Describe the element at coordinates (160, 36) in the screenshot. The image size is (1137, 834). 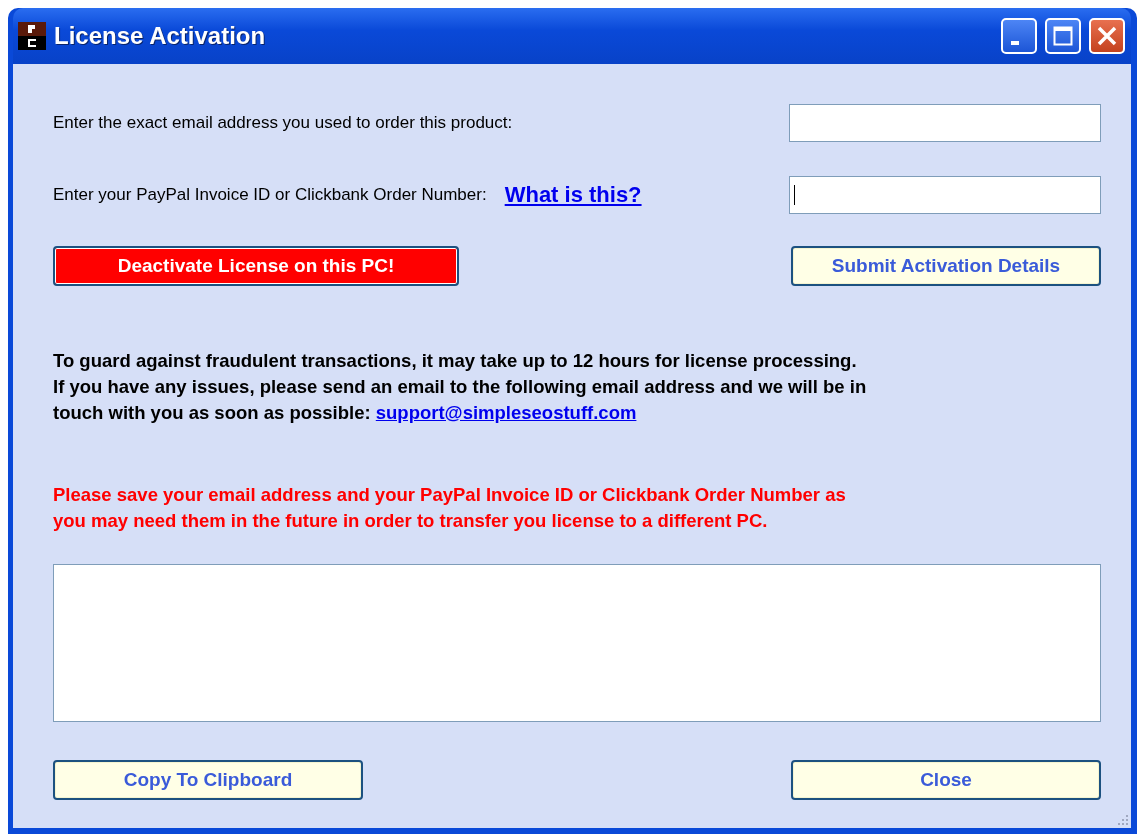
I see `window-title: License Activation` at that location.